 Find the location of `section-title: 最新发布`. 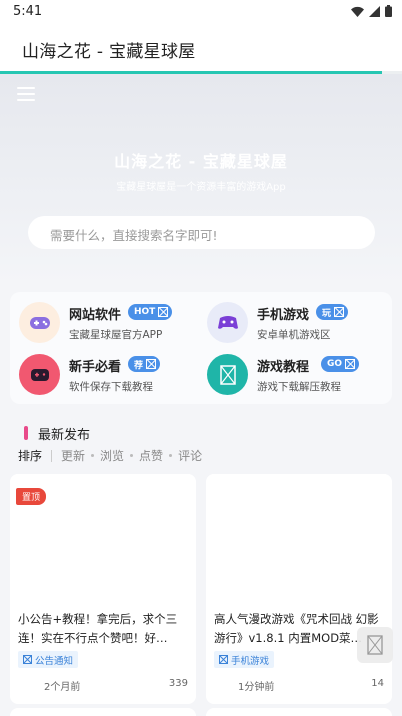

section-title: 最新发布 is located at coordinates (64, 435).